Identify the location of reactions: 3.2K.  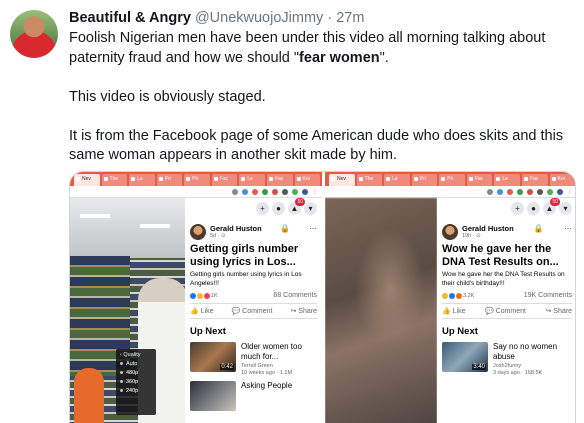
(458, 295).